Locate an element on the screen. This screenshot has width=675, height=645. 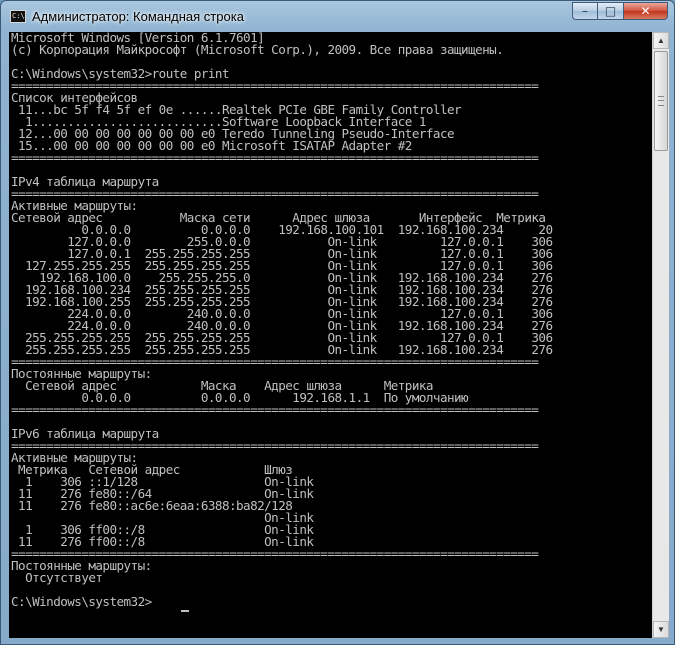
close-button: ✕ is located at coordinates (646, 11).